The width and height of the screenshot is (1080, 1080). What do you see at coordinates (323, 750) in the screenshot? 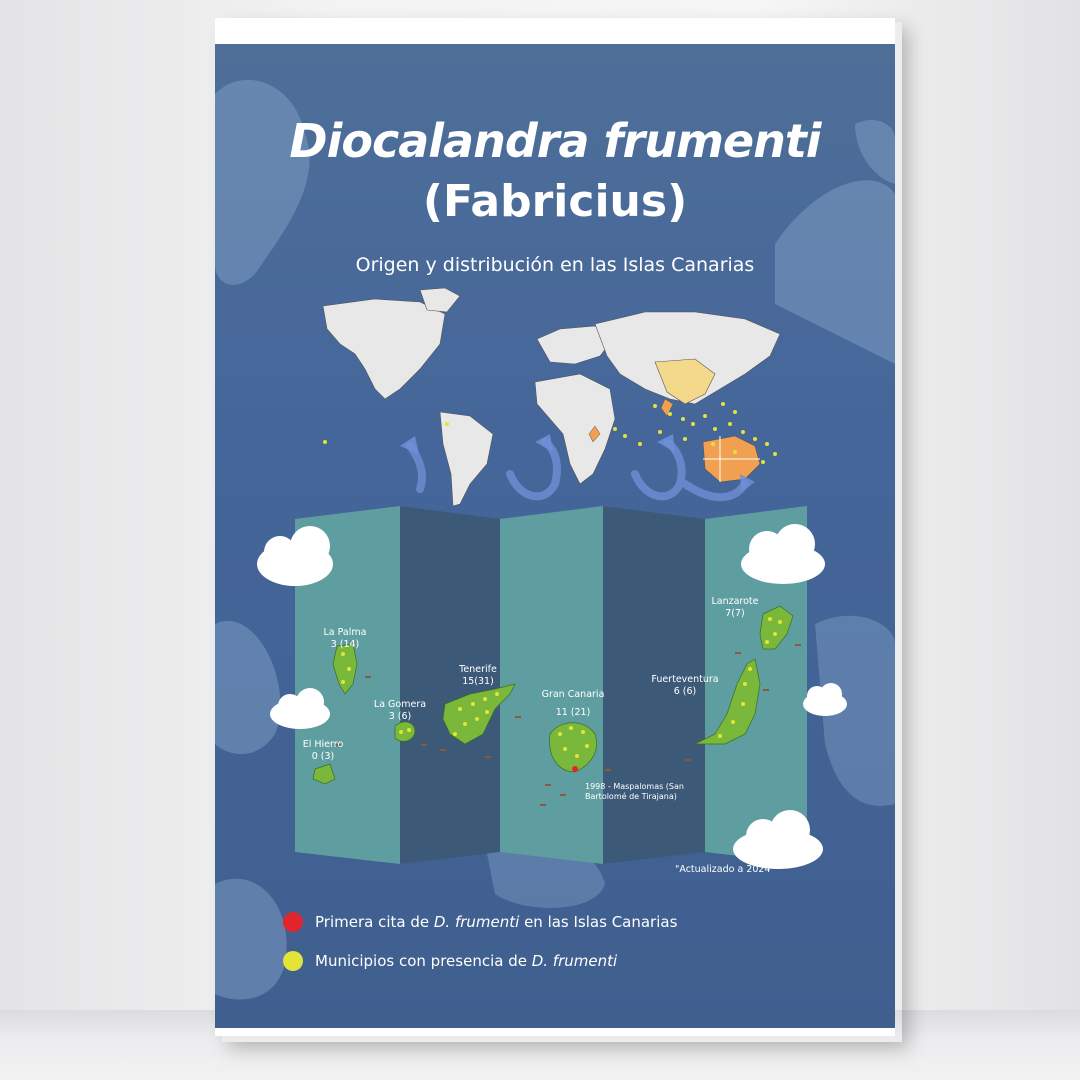
I see `island-label-el-hierro: El Hierro 0 (3)` at bounding box center [323, 750].